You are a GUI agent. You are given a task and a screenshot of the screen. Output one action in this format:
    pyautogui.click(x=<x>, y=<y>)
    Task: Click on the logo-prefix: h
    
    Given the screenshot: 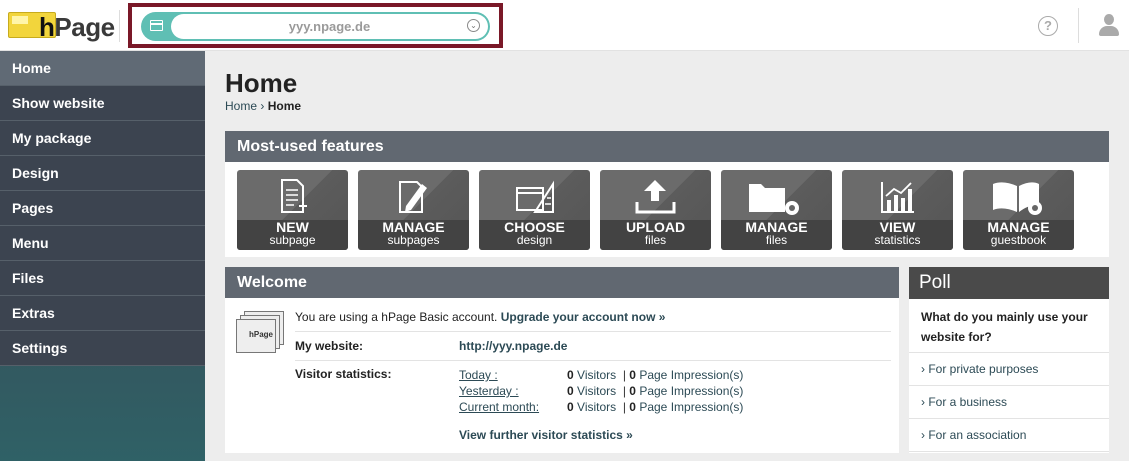 What is the action you would take?
    pyautogui.click(x=47, y=27)
    